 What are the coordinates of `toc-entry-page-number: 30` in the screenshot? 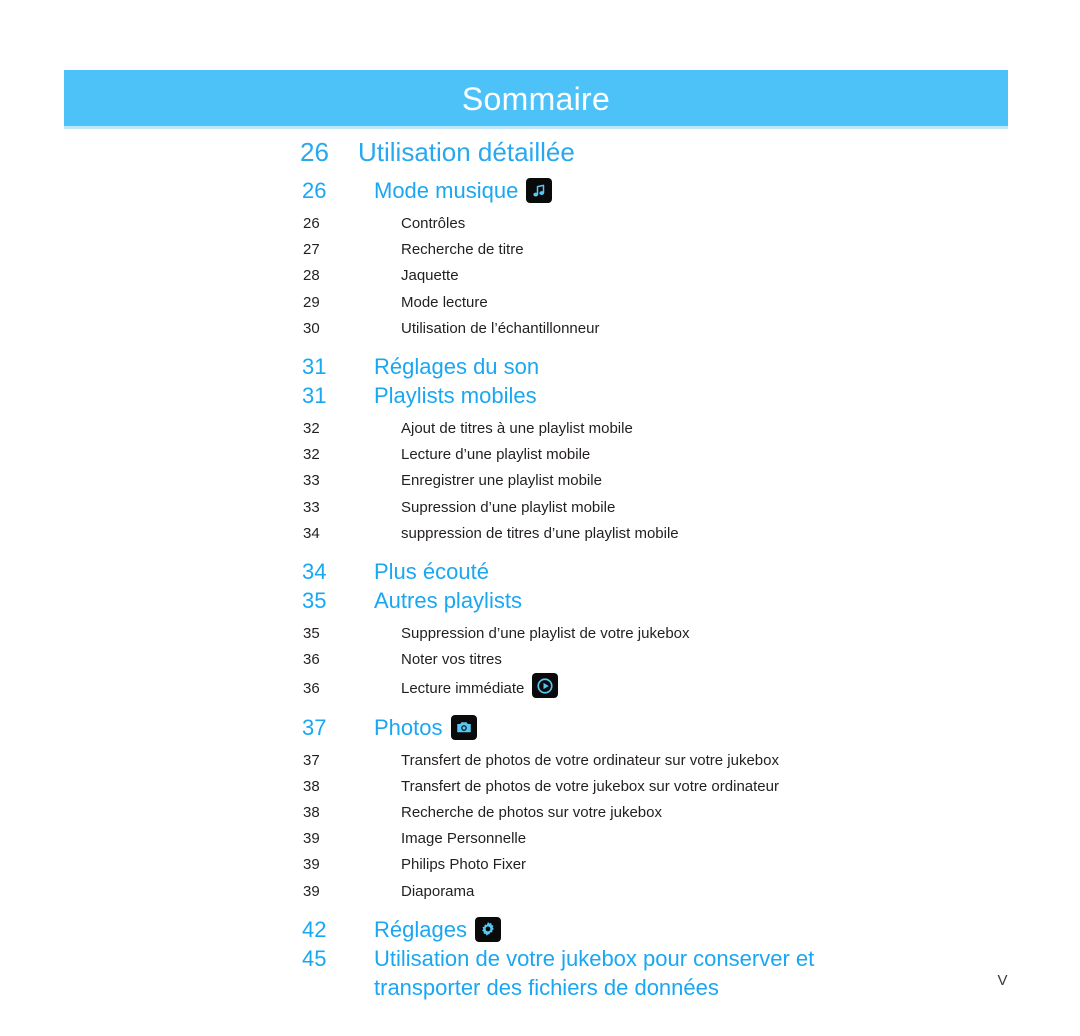 It's located at (311, 328).